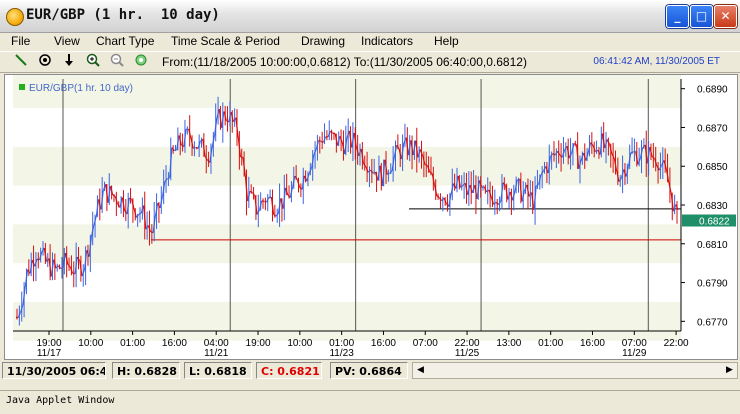  What do you see at coordinates (508, 343) in the screenshot?
I see `x-tick-label: 13:00` at bounding box center [508, 343].